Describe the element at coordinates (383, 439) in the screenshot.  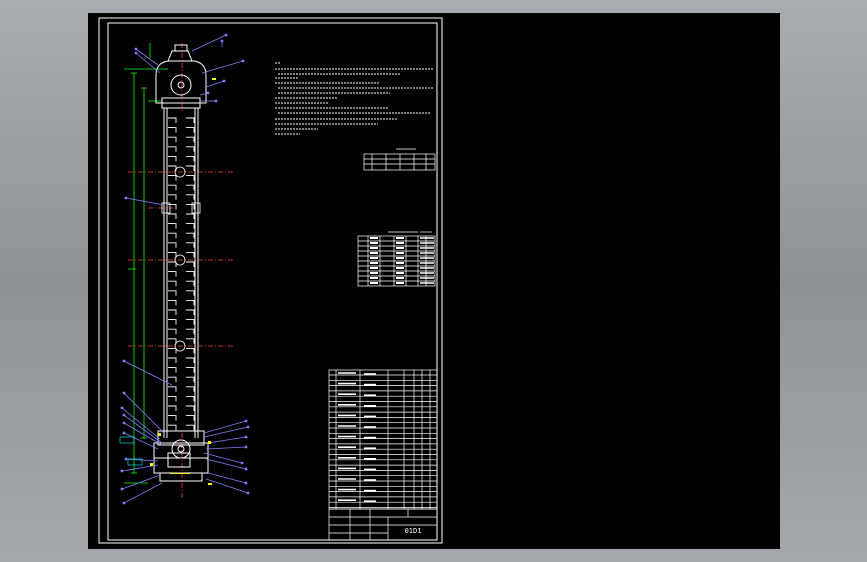
I see `bill-of-materials-table` at that location.